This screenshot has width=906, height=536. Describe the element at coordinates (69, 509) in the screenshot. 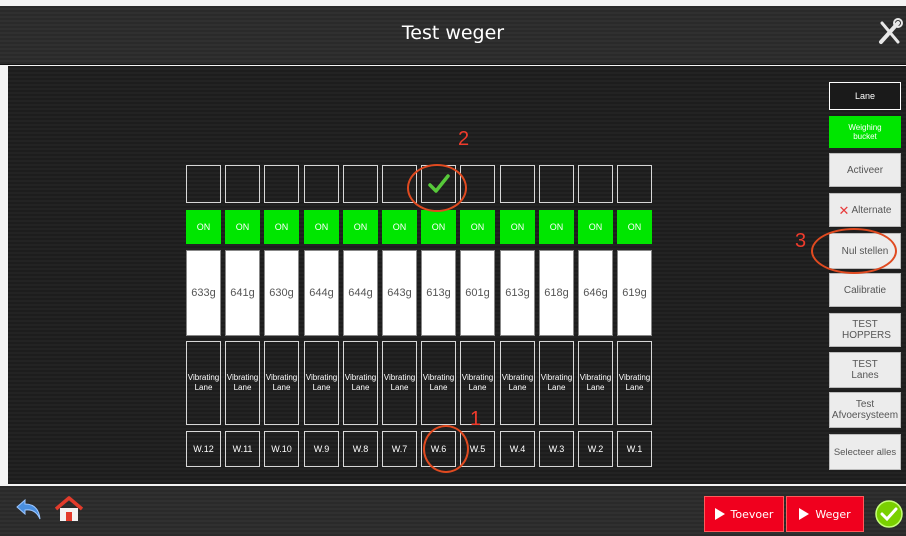

I see `home-icon` at that location.